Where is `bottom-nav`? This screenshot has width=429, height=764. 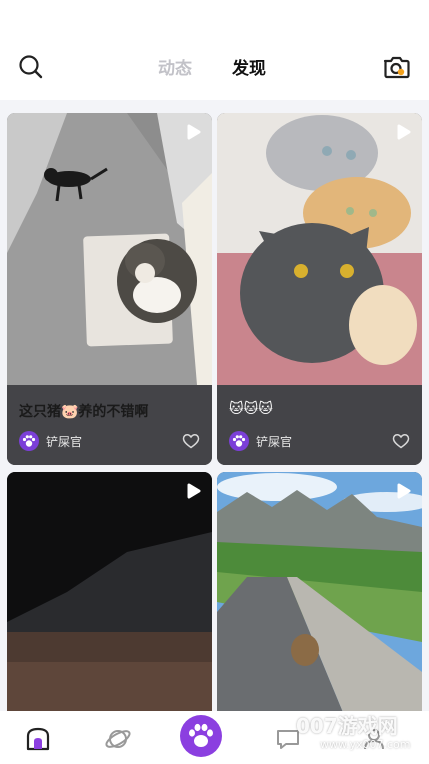 bottom-nav is located at coordinates (214, 737).